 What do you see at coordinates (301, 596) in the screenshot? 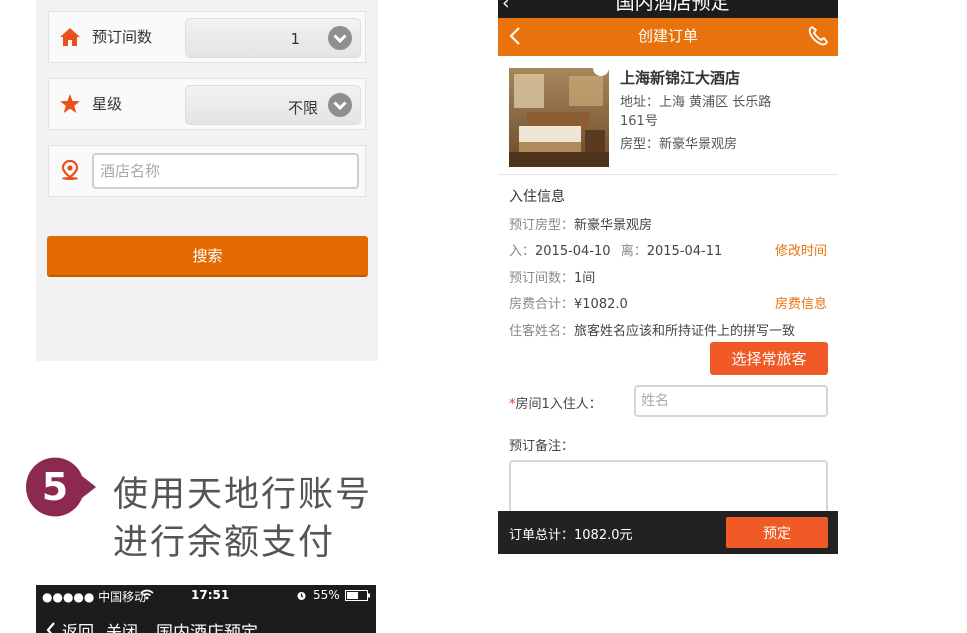
I see `alarm-icon` at bounding box center [301, 596].